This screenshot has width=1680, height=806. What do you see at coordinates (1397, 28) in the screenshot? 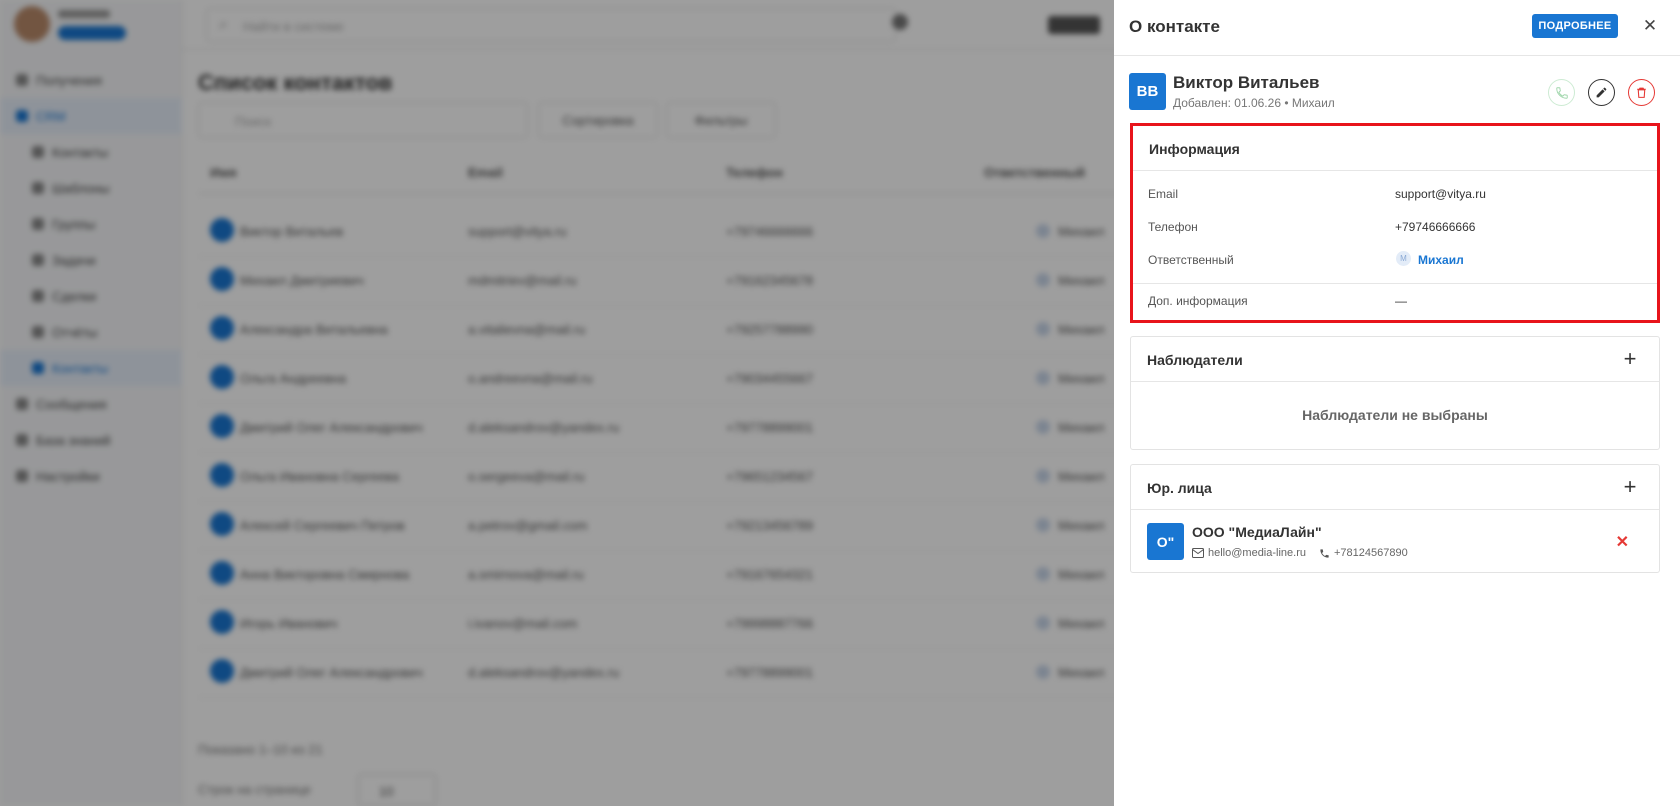
I see `panel-header: О контакте ПОДРОБНЕЕ ✕` at bounding box center [1397, 28].